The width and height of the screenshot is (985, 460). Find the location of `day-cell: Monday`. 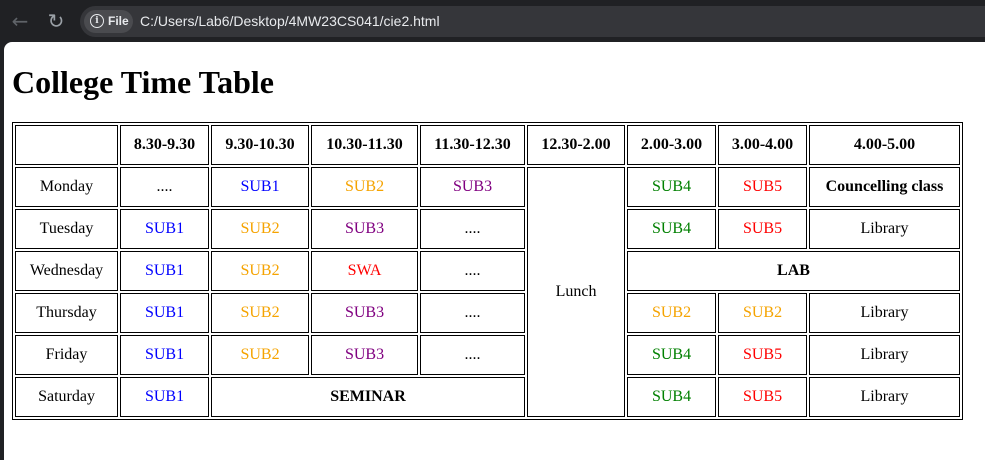

day-cell: Monday is located at coordinates (66, 187).